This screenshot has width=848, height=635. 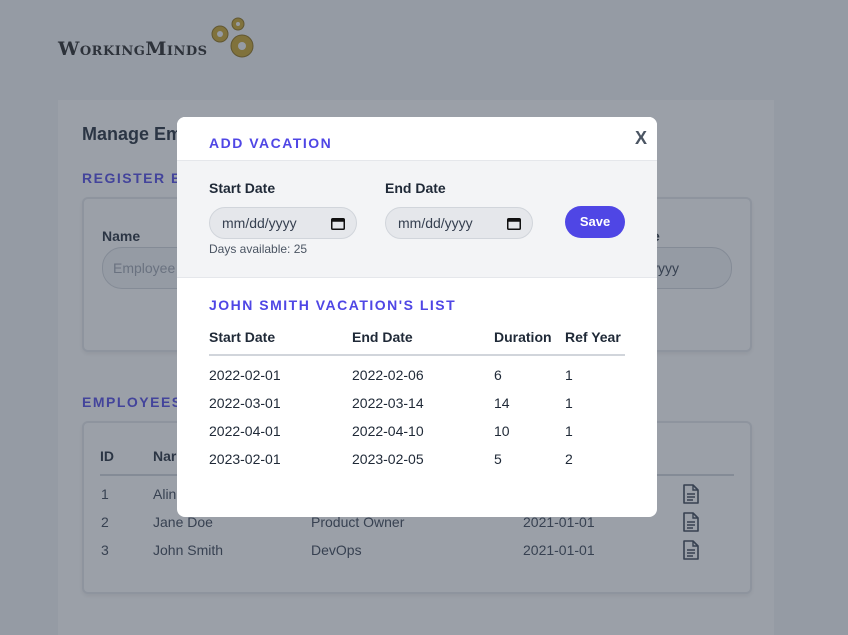 I want to click on vacation-start-date: 2022-04-01, so click(x=245, y=431).